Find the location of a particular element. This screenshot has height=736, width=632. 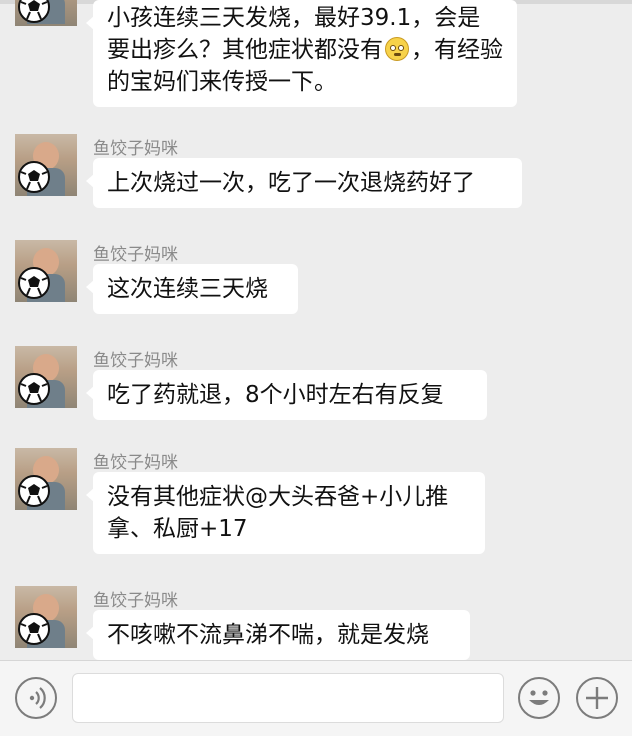

voice-input-icon is located at coordinates (37, 698).